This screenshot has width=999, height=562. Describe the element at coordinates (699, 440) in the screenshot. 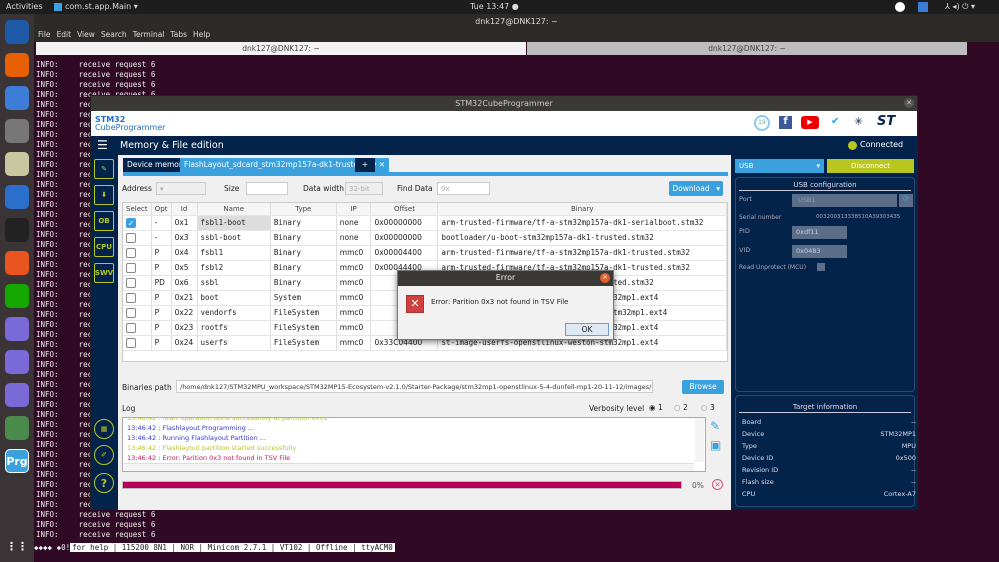

I see `log-vertical-scrollbar` at that location.